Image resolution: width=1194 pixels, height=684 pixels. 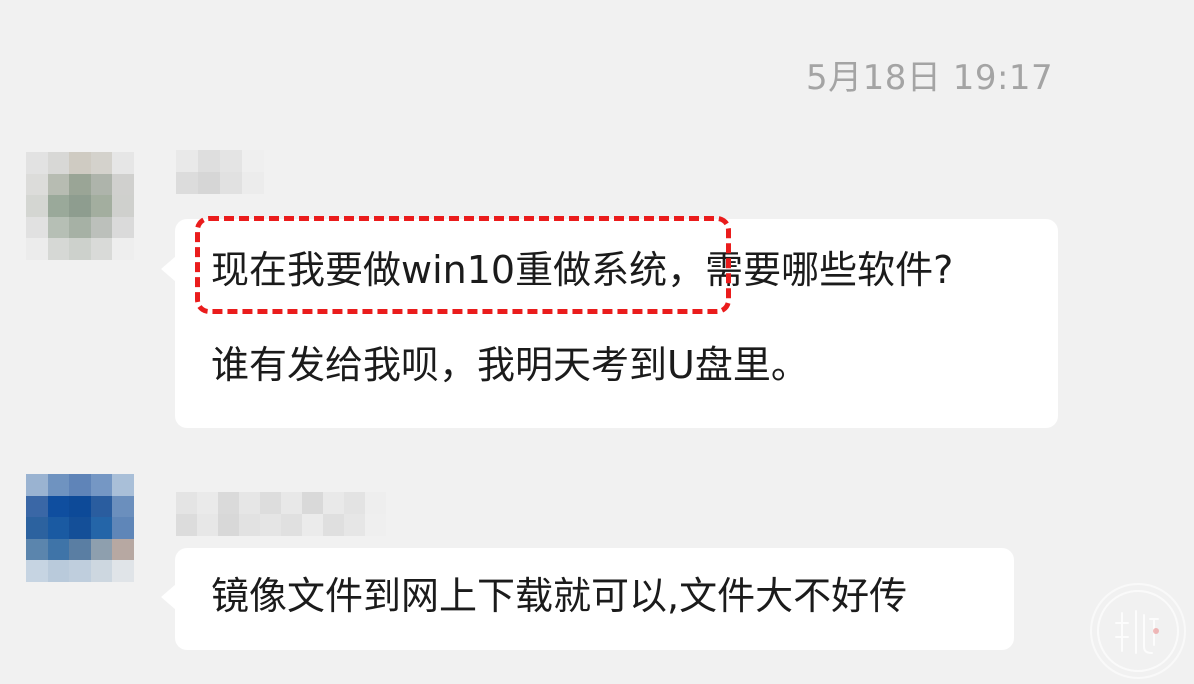 What do you see at coordinates (510, 365) in the screenshot?
I see `message-text: 谁有发给我呗，我明天考到U盘里。` at bounding box center [510, 365].